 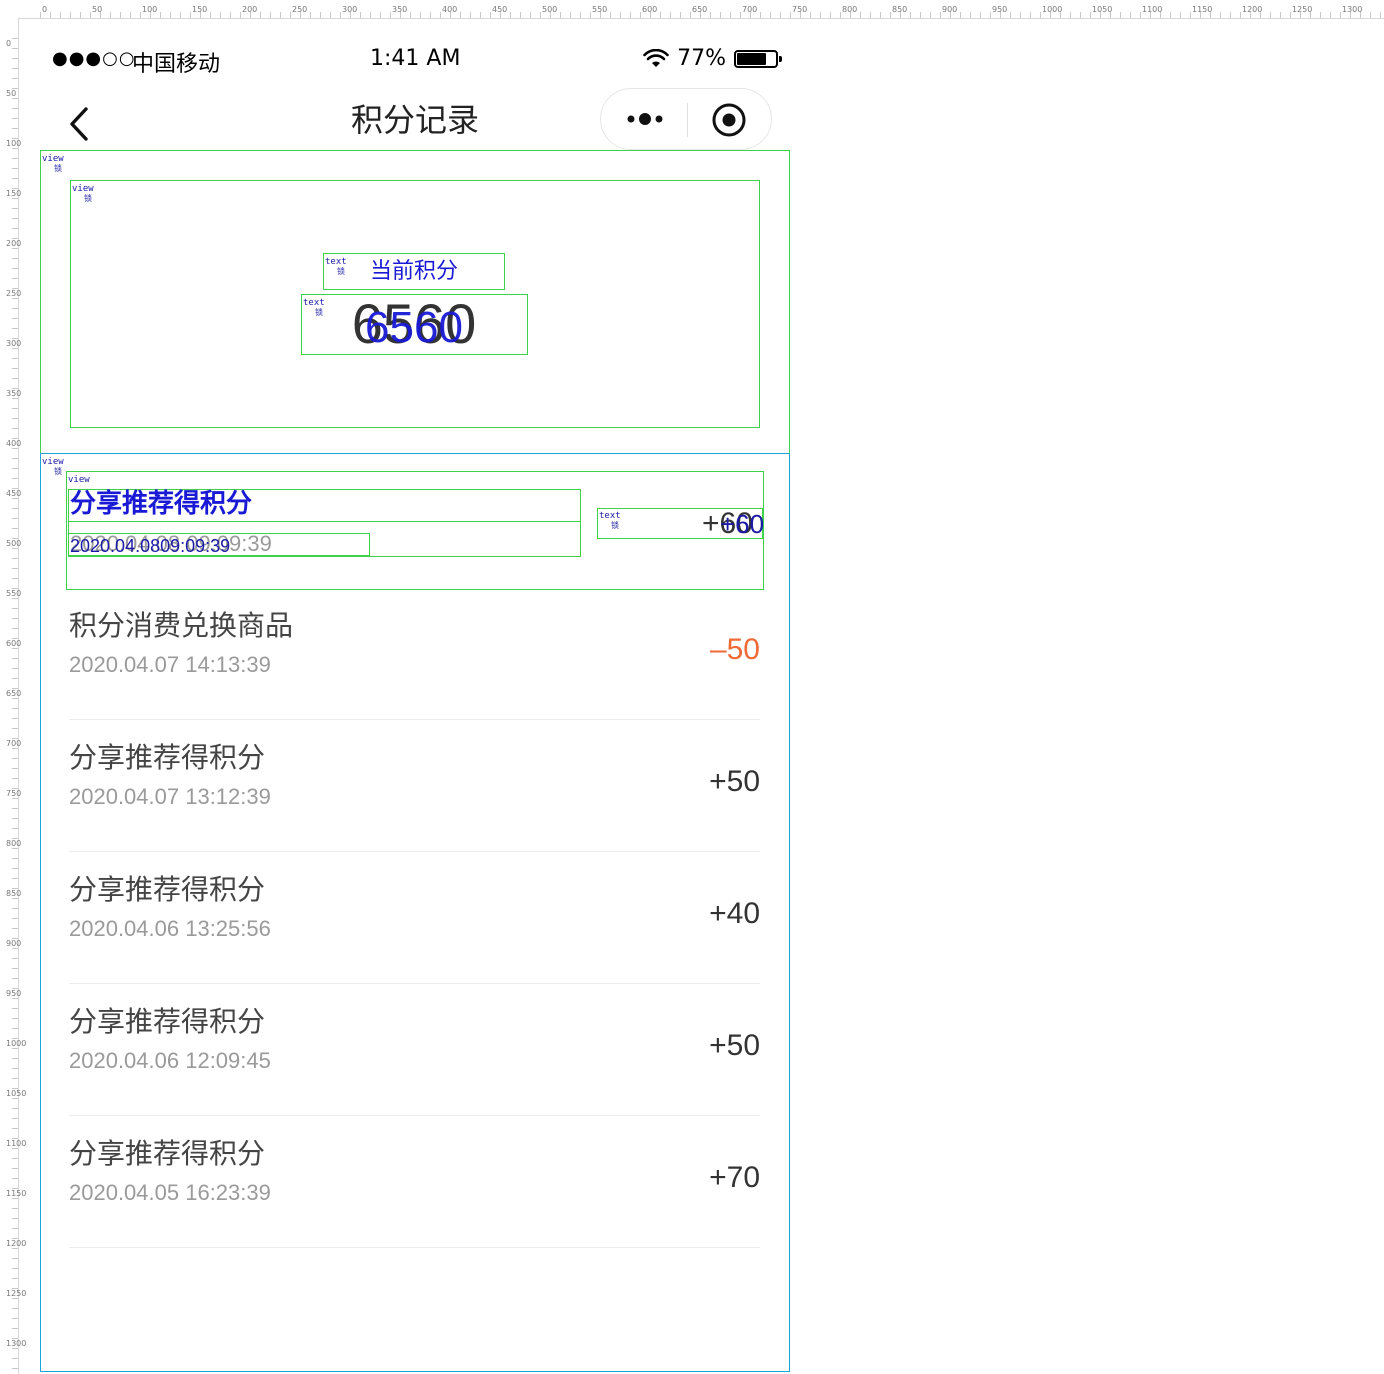 I want to click on ruler-top-label: 800, so click(x=850, y=9).